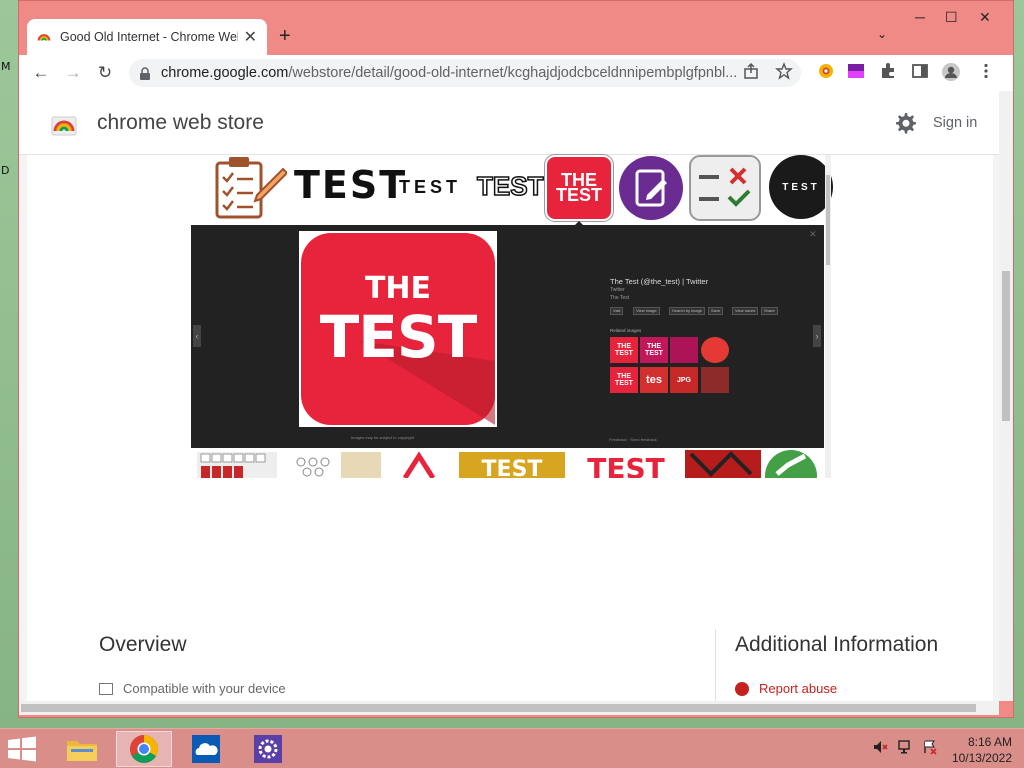 This screenshot has width=1024, height=768. Describe the element at coordinates (837, 644) in the screenshot. I see `additional-info-heading: Additional Information` at that location.